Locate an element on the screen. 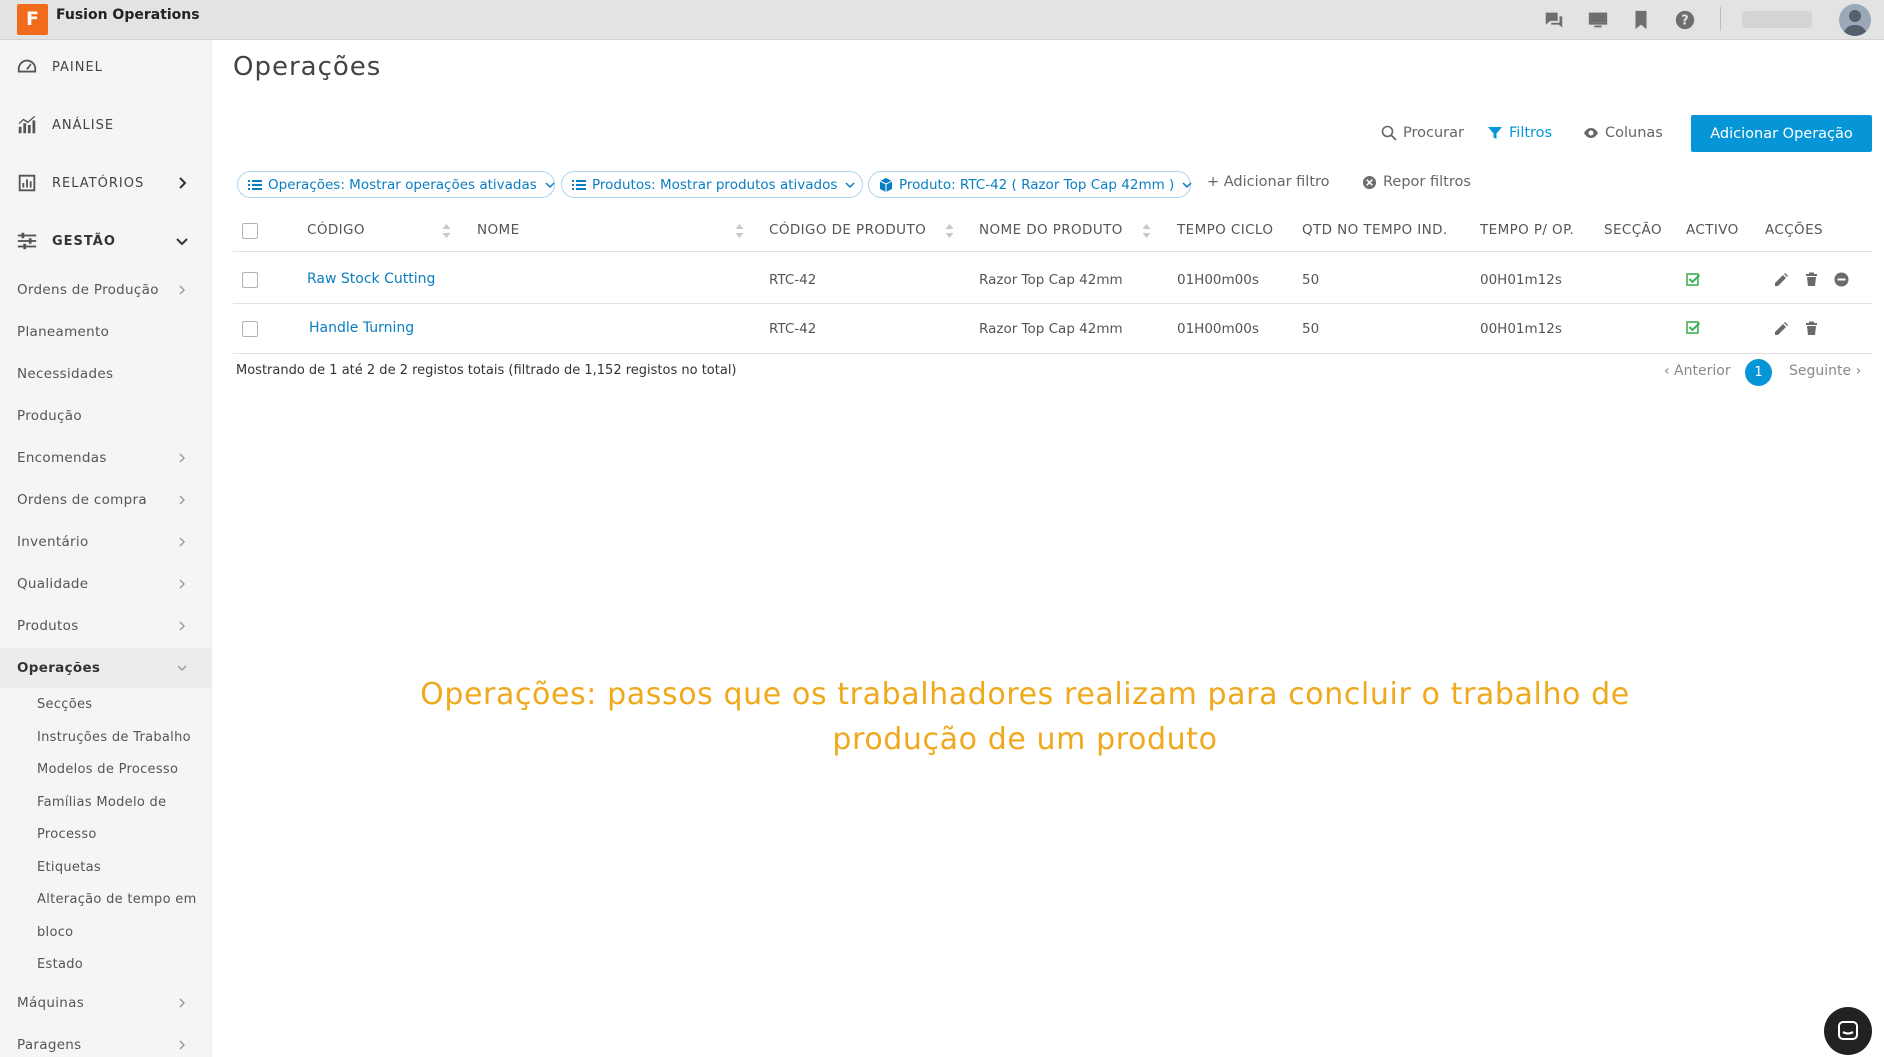  reset-filters-button: Repor filtros is located at coordinates (1416, 182).